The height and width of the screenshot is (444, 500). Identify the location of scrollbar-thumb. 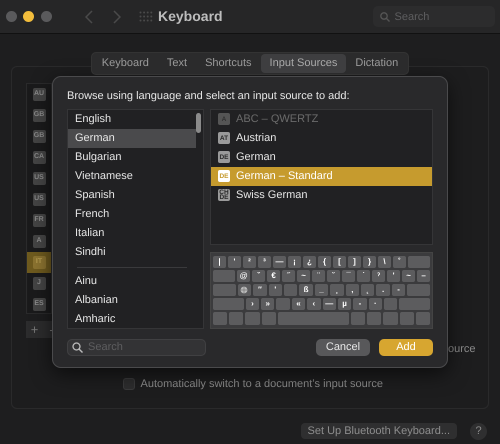
(198, 122).